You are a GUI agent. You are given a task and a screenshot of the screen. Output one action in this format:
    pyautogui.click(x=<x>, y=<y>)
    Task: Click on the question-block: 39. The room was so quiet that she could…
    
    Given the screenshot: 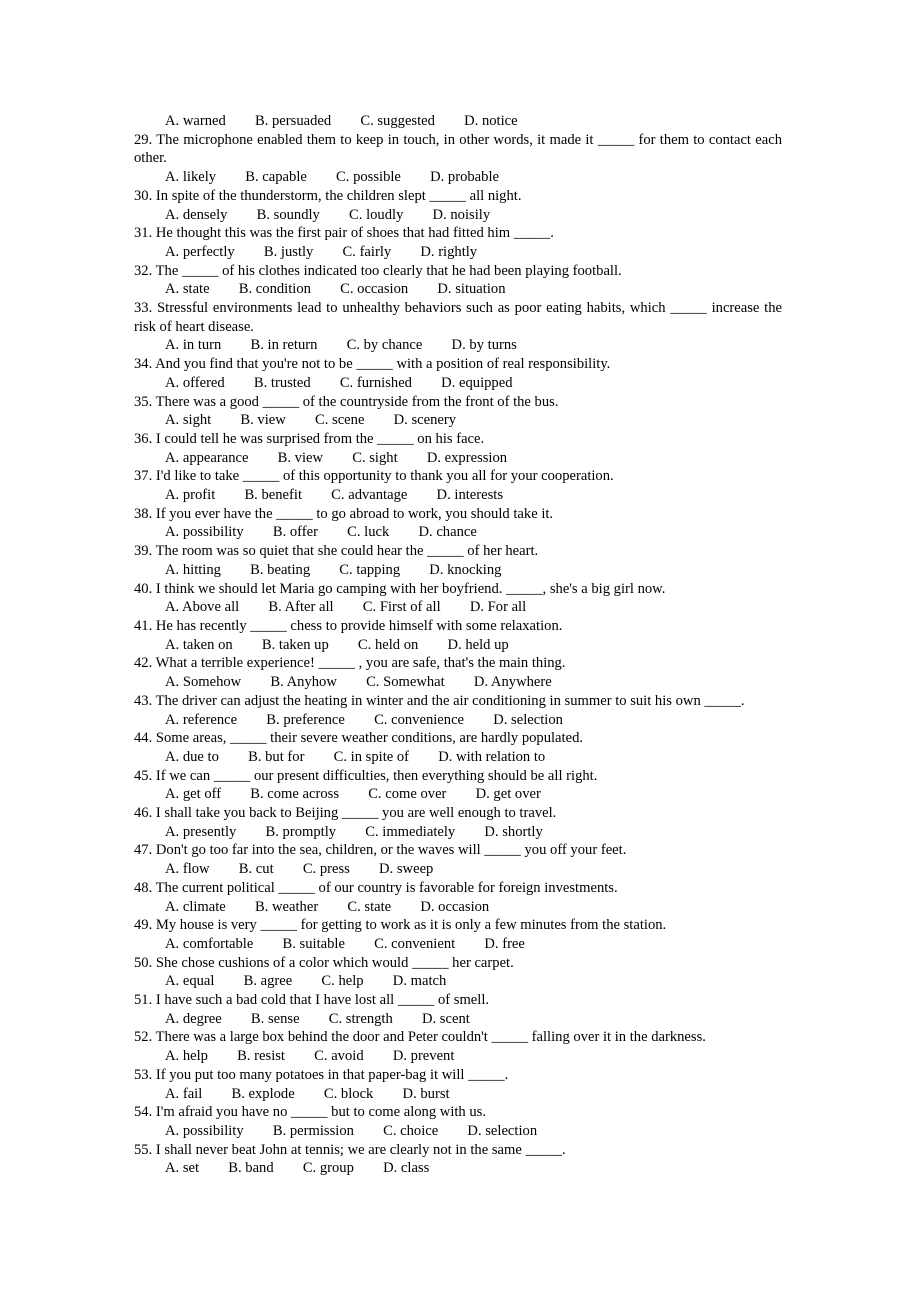 What is the action you would take?
    pyautogui.click(x=458, y=560)
    